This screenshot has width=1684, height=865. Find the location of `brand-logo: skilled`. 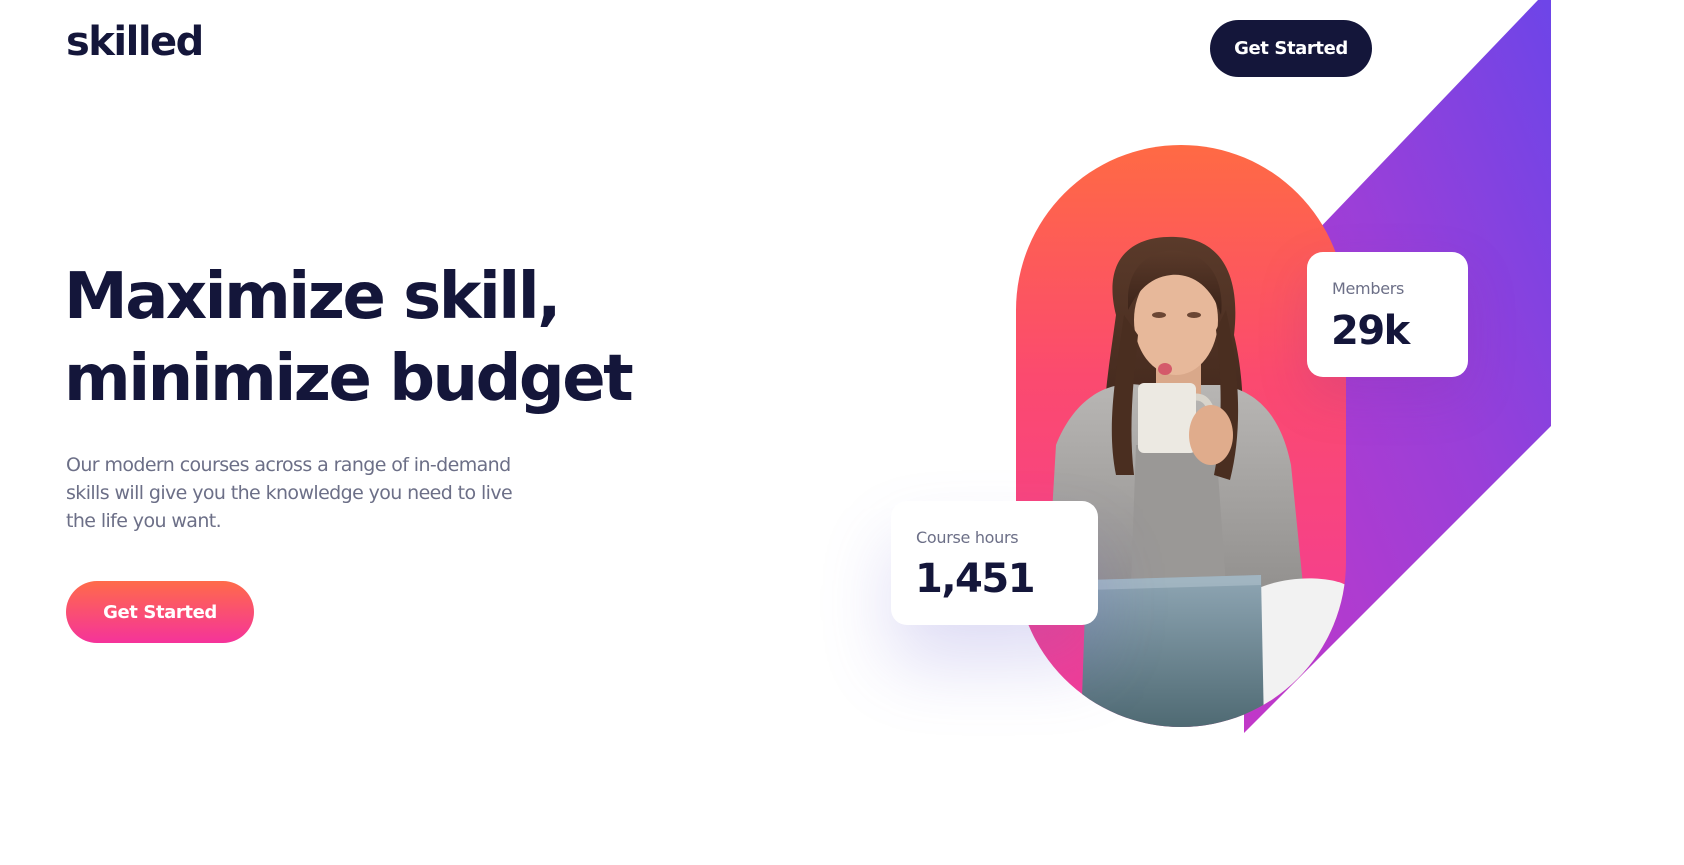

brand-logo: skilled is located at coordinates (135, 42).